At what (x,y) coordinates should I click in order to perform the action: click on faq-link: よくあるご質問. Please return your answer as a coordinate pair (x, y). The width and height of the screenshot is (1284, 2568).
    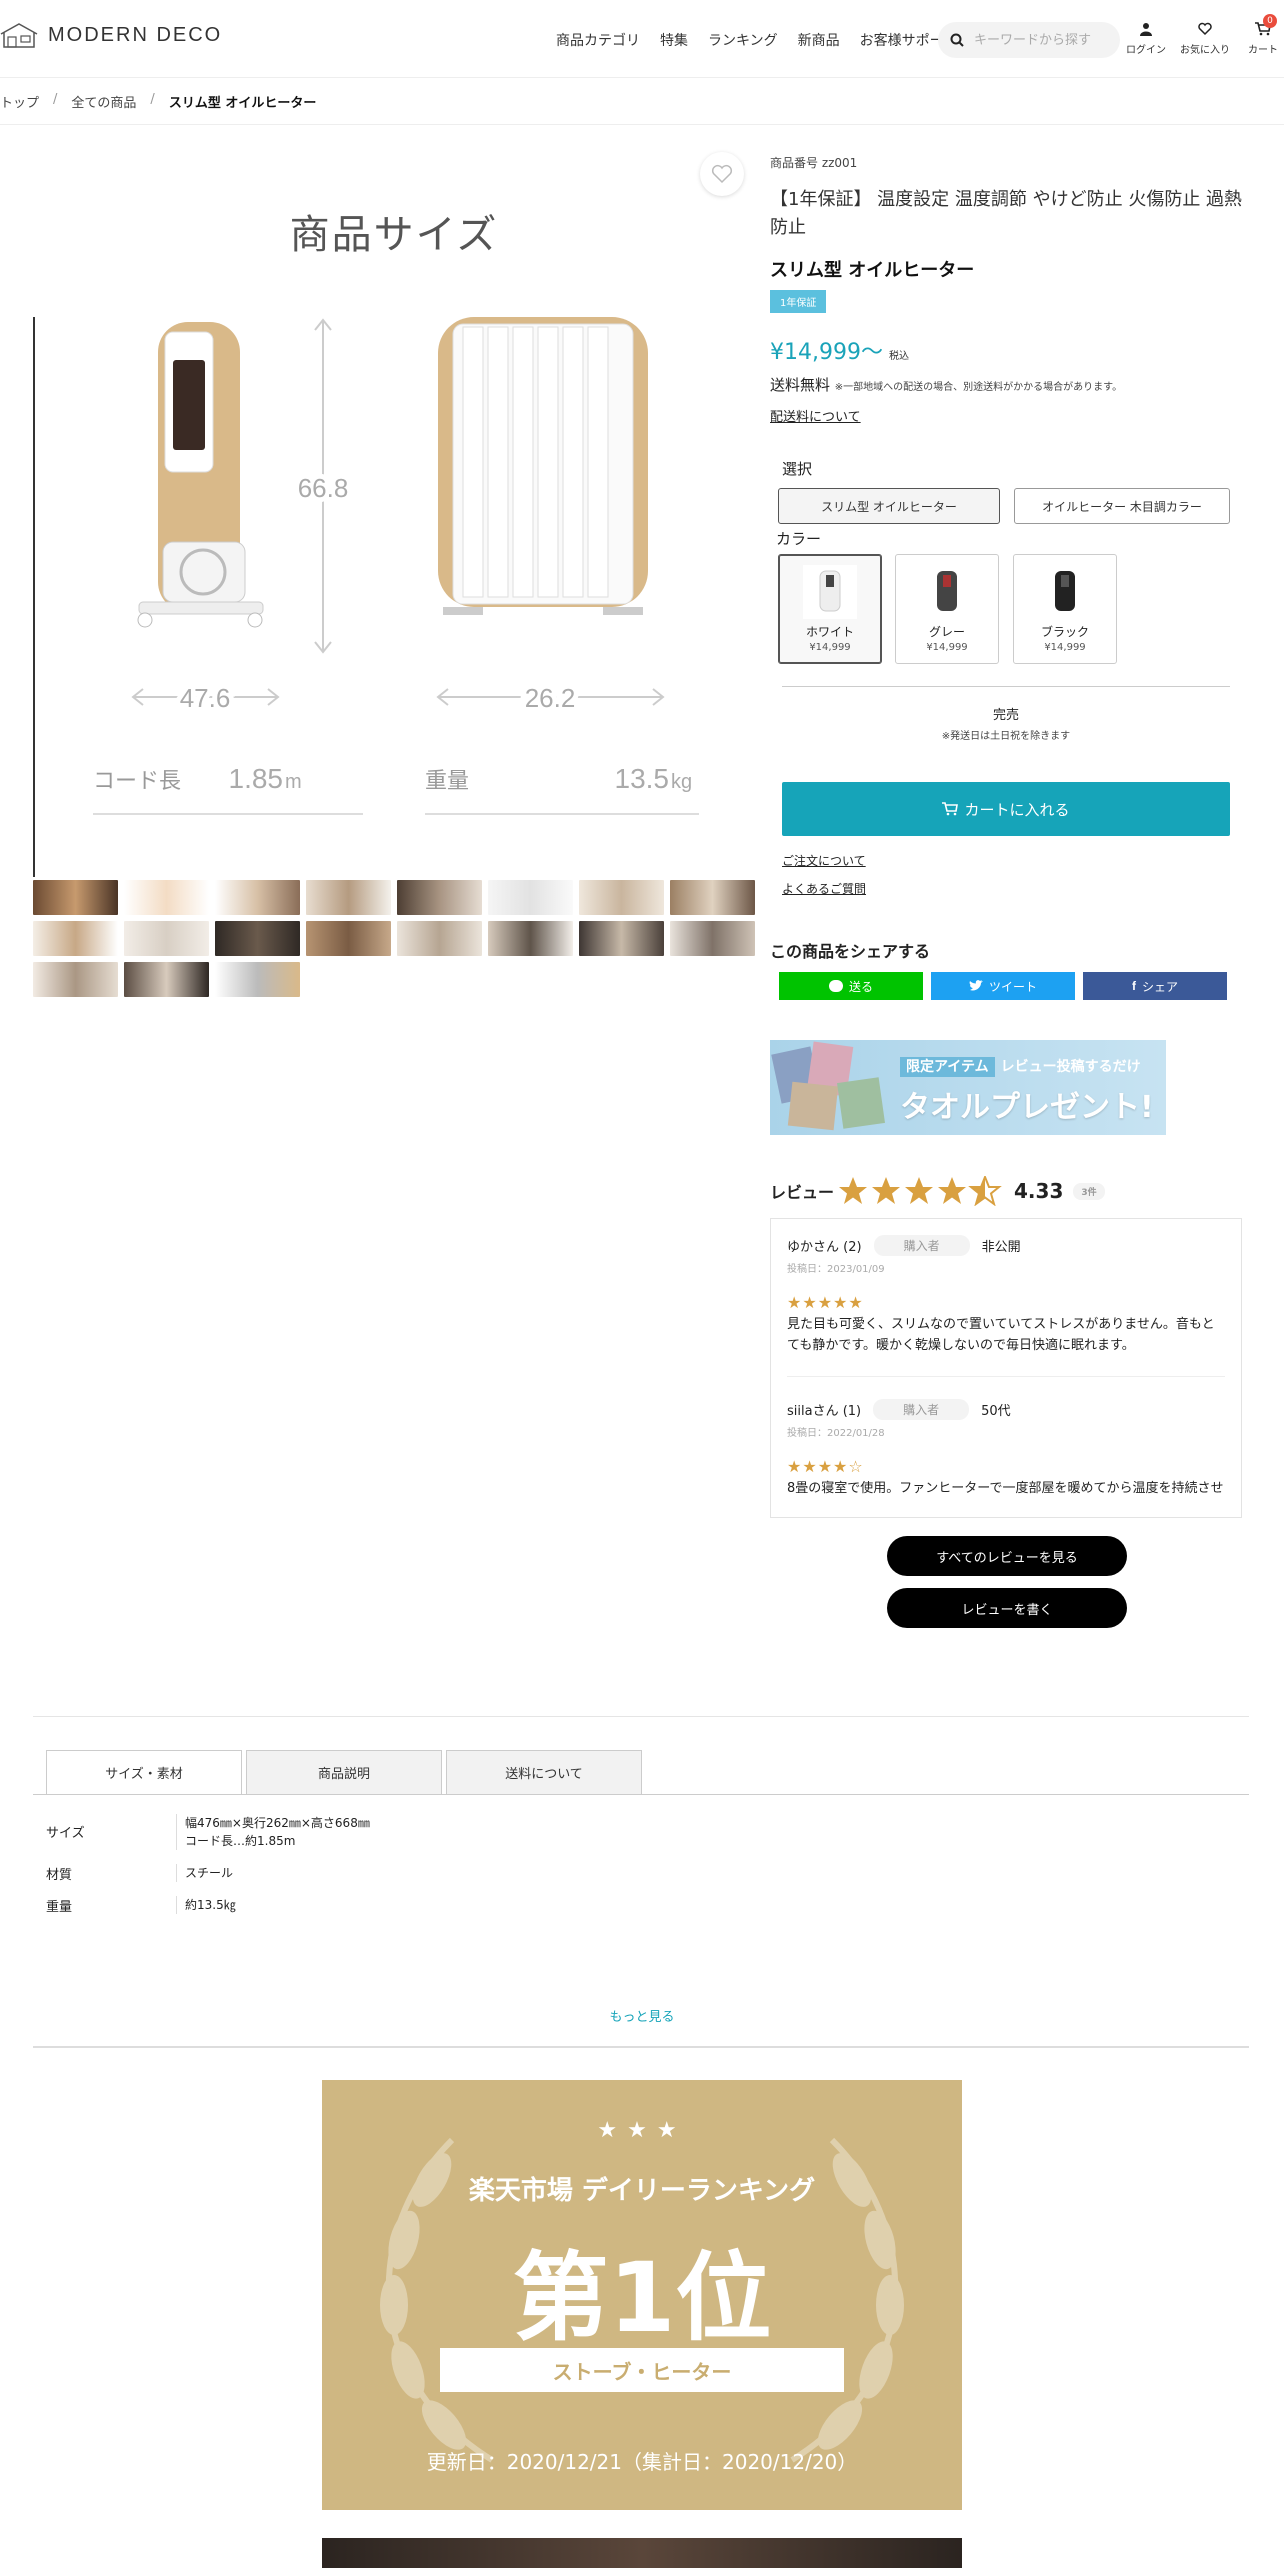
    Looking at the image, I should click on (824, 888).